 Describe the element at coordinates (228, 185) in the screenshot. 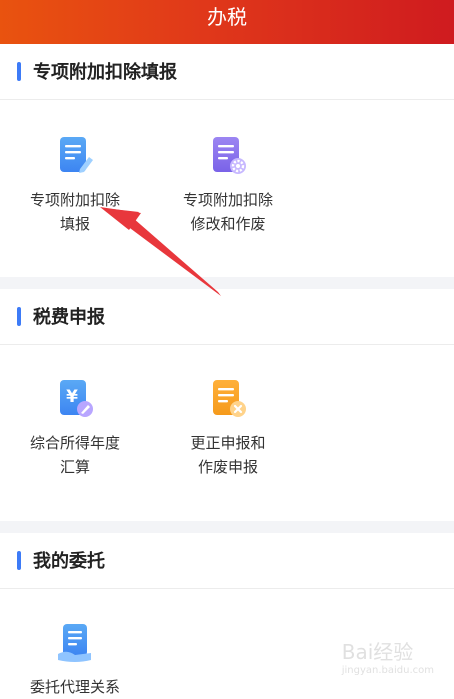

I see `special-deduction-modify-button: 专项附加扣除 修改和作废` at that location.